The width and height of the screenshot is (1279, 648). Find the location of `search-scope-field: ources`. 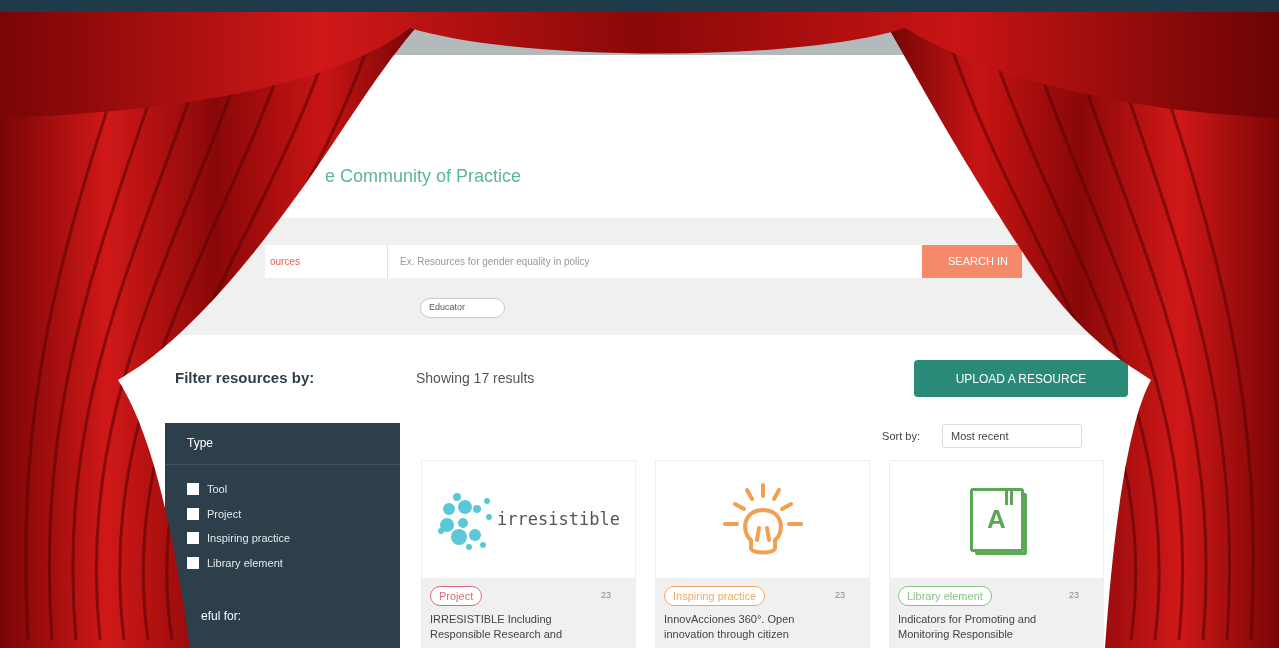

search-scope-field: ources is located at coordinates (326, 261).